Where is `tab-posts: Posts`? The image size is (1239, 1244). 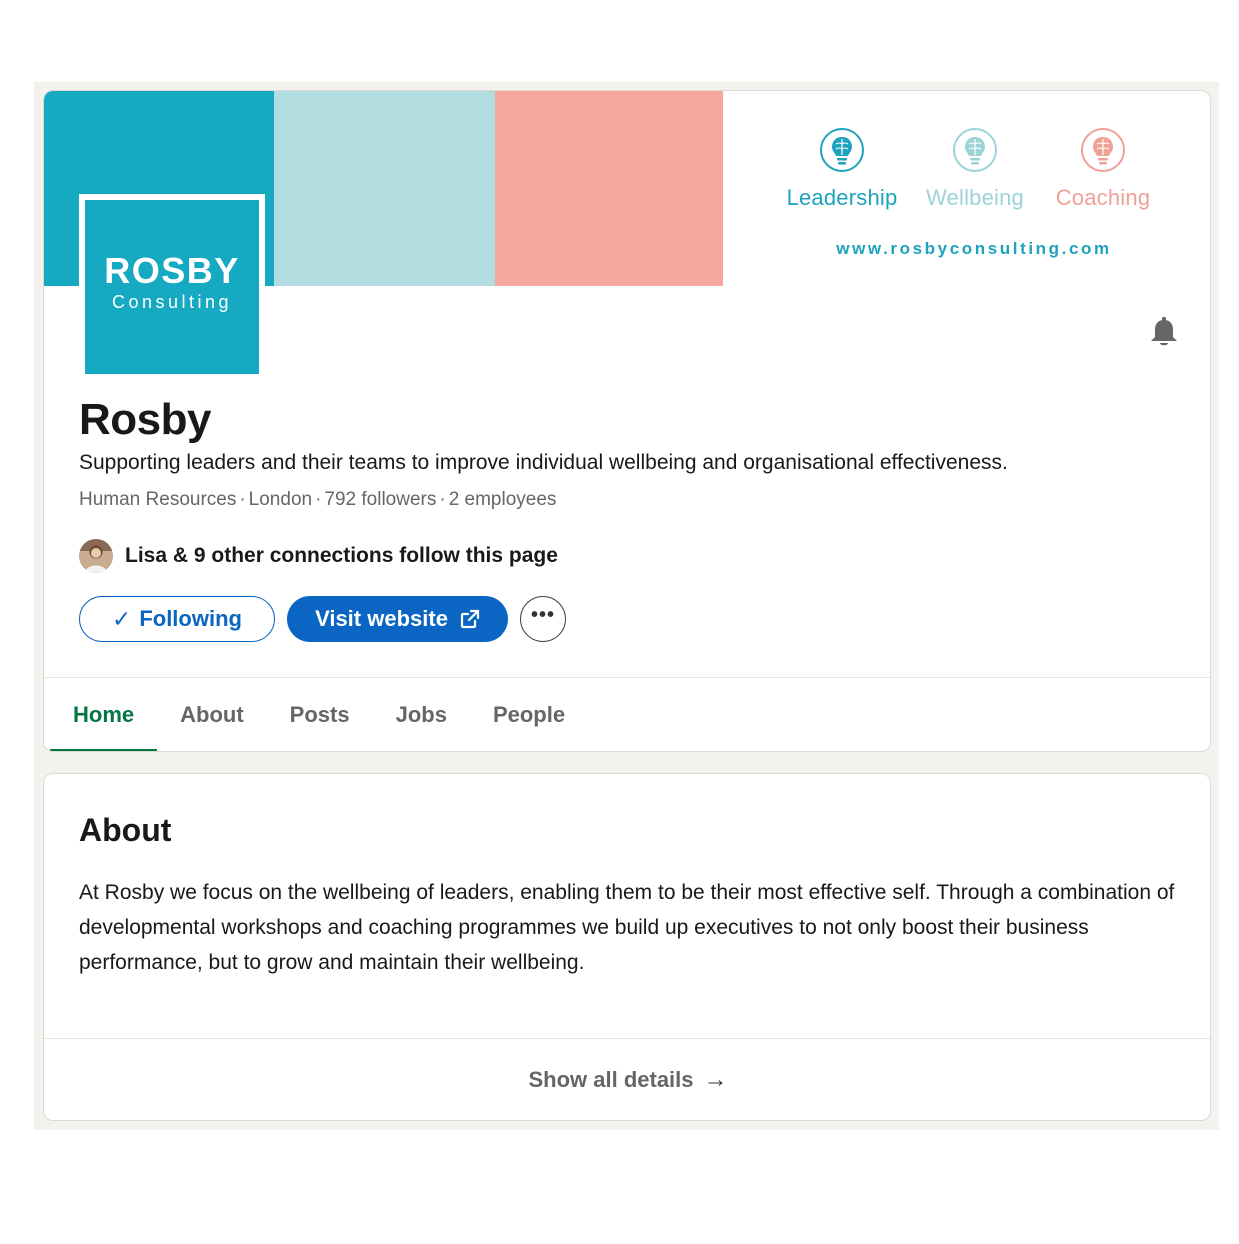 tab-posts: Posts is located at coordinates (320, 714).